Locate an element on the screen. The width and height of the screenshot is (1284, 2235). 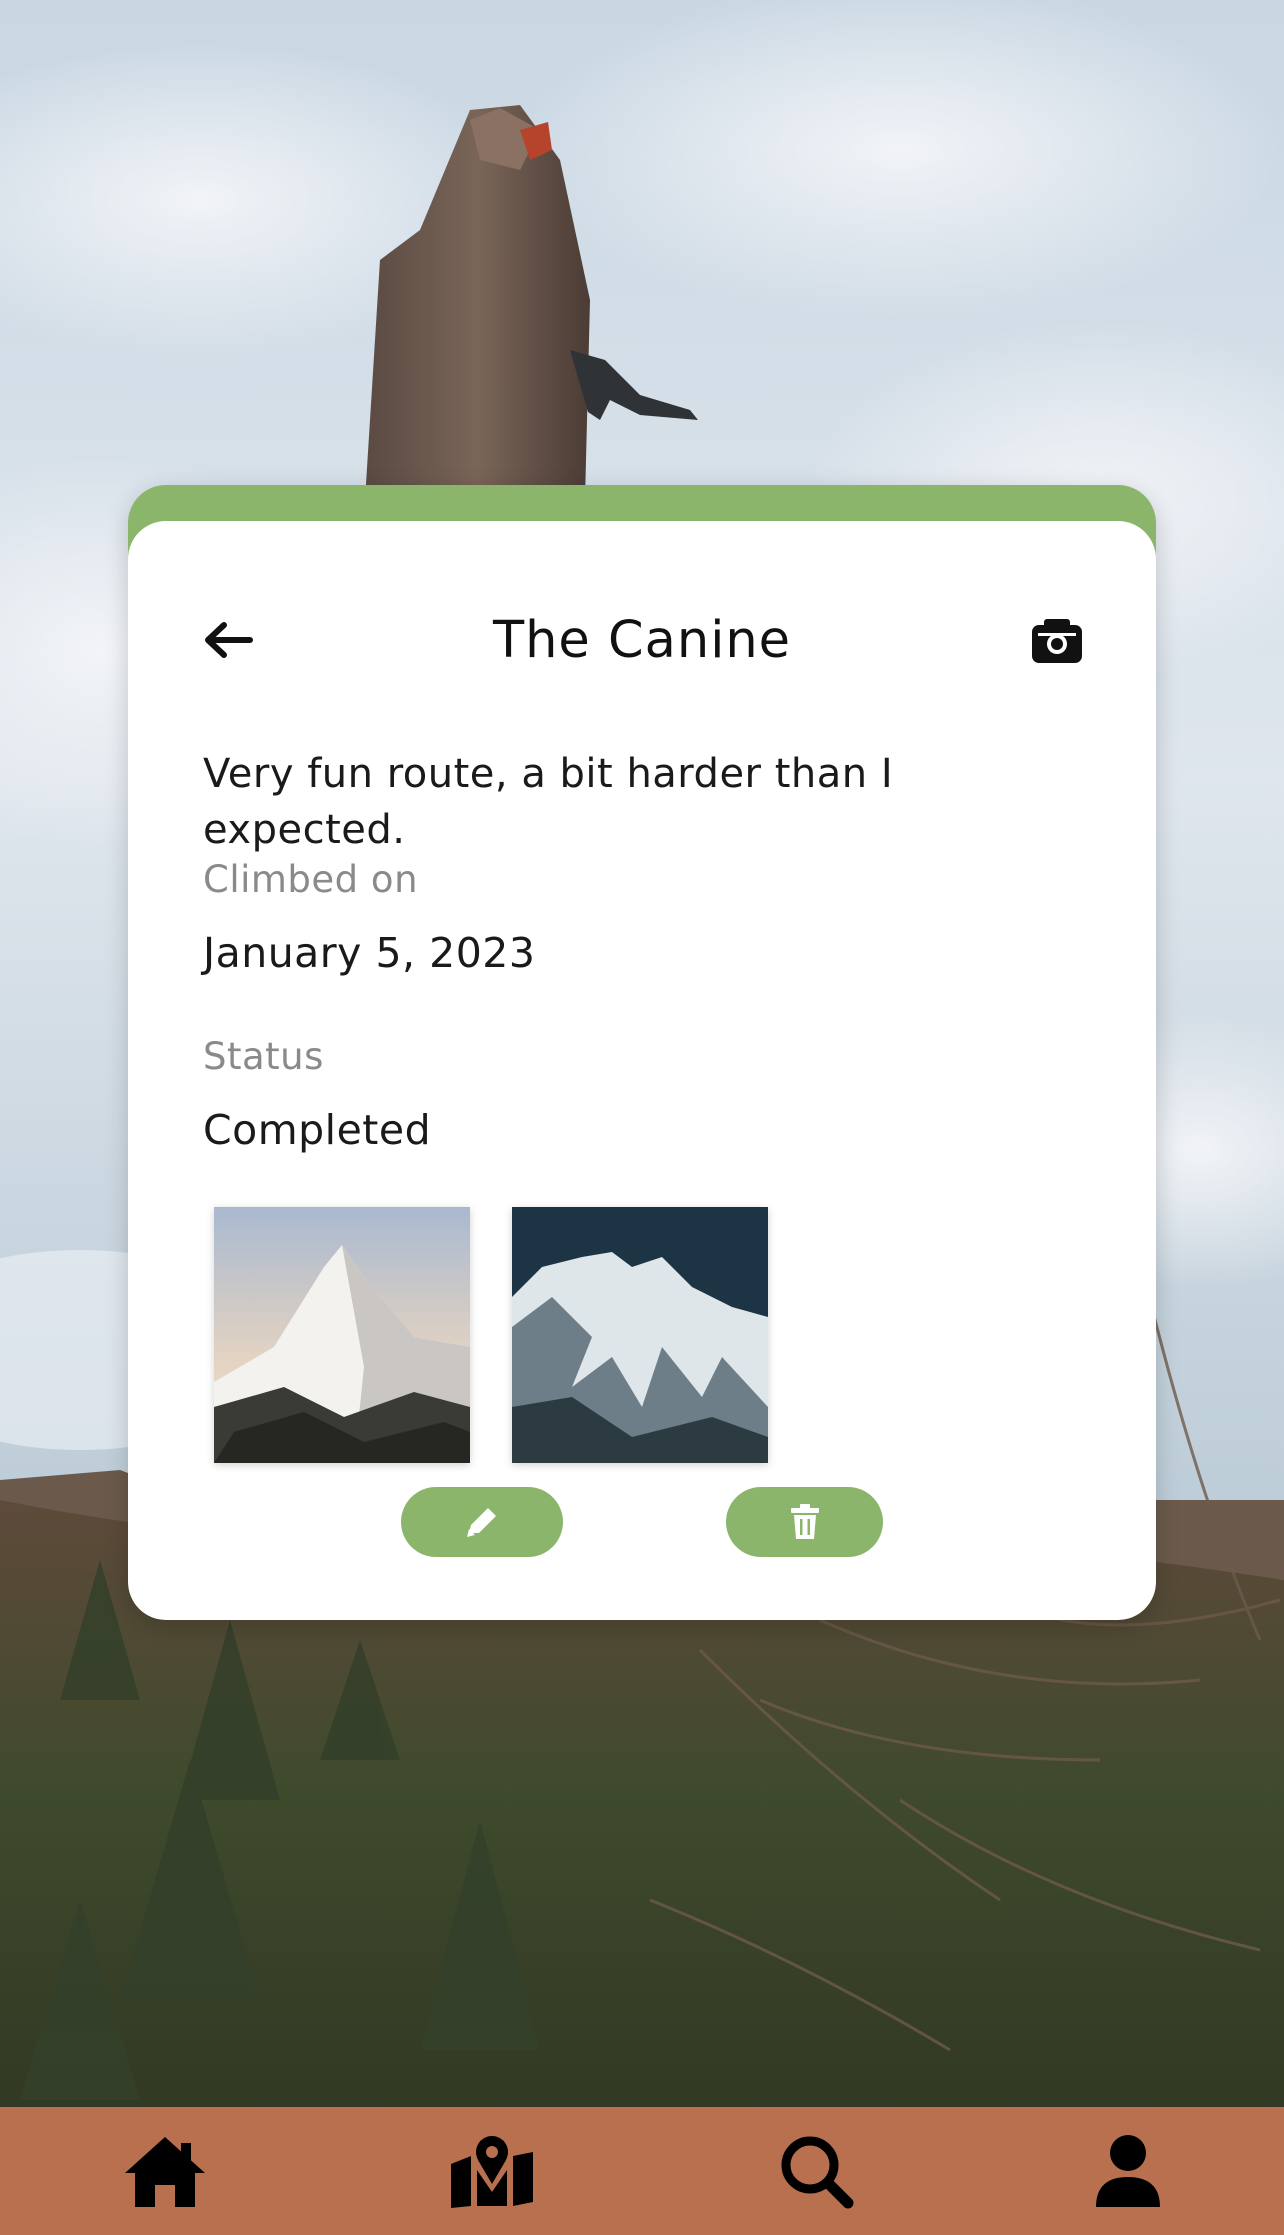
trash-icon is located at coordinates (804, 1521).